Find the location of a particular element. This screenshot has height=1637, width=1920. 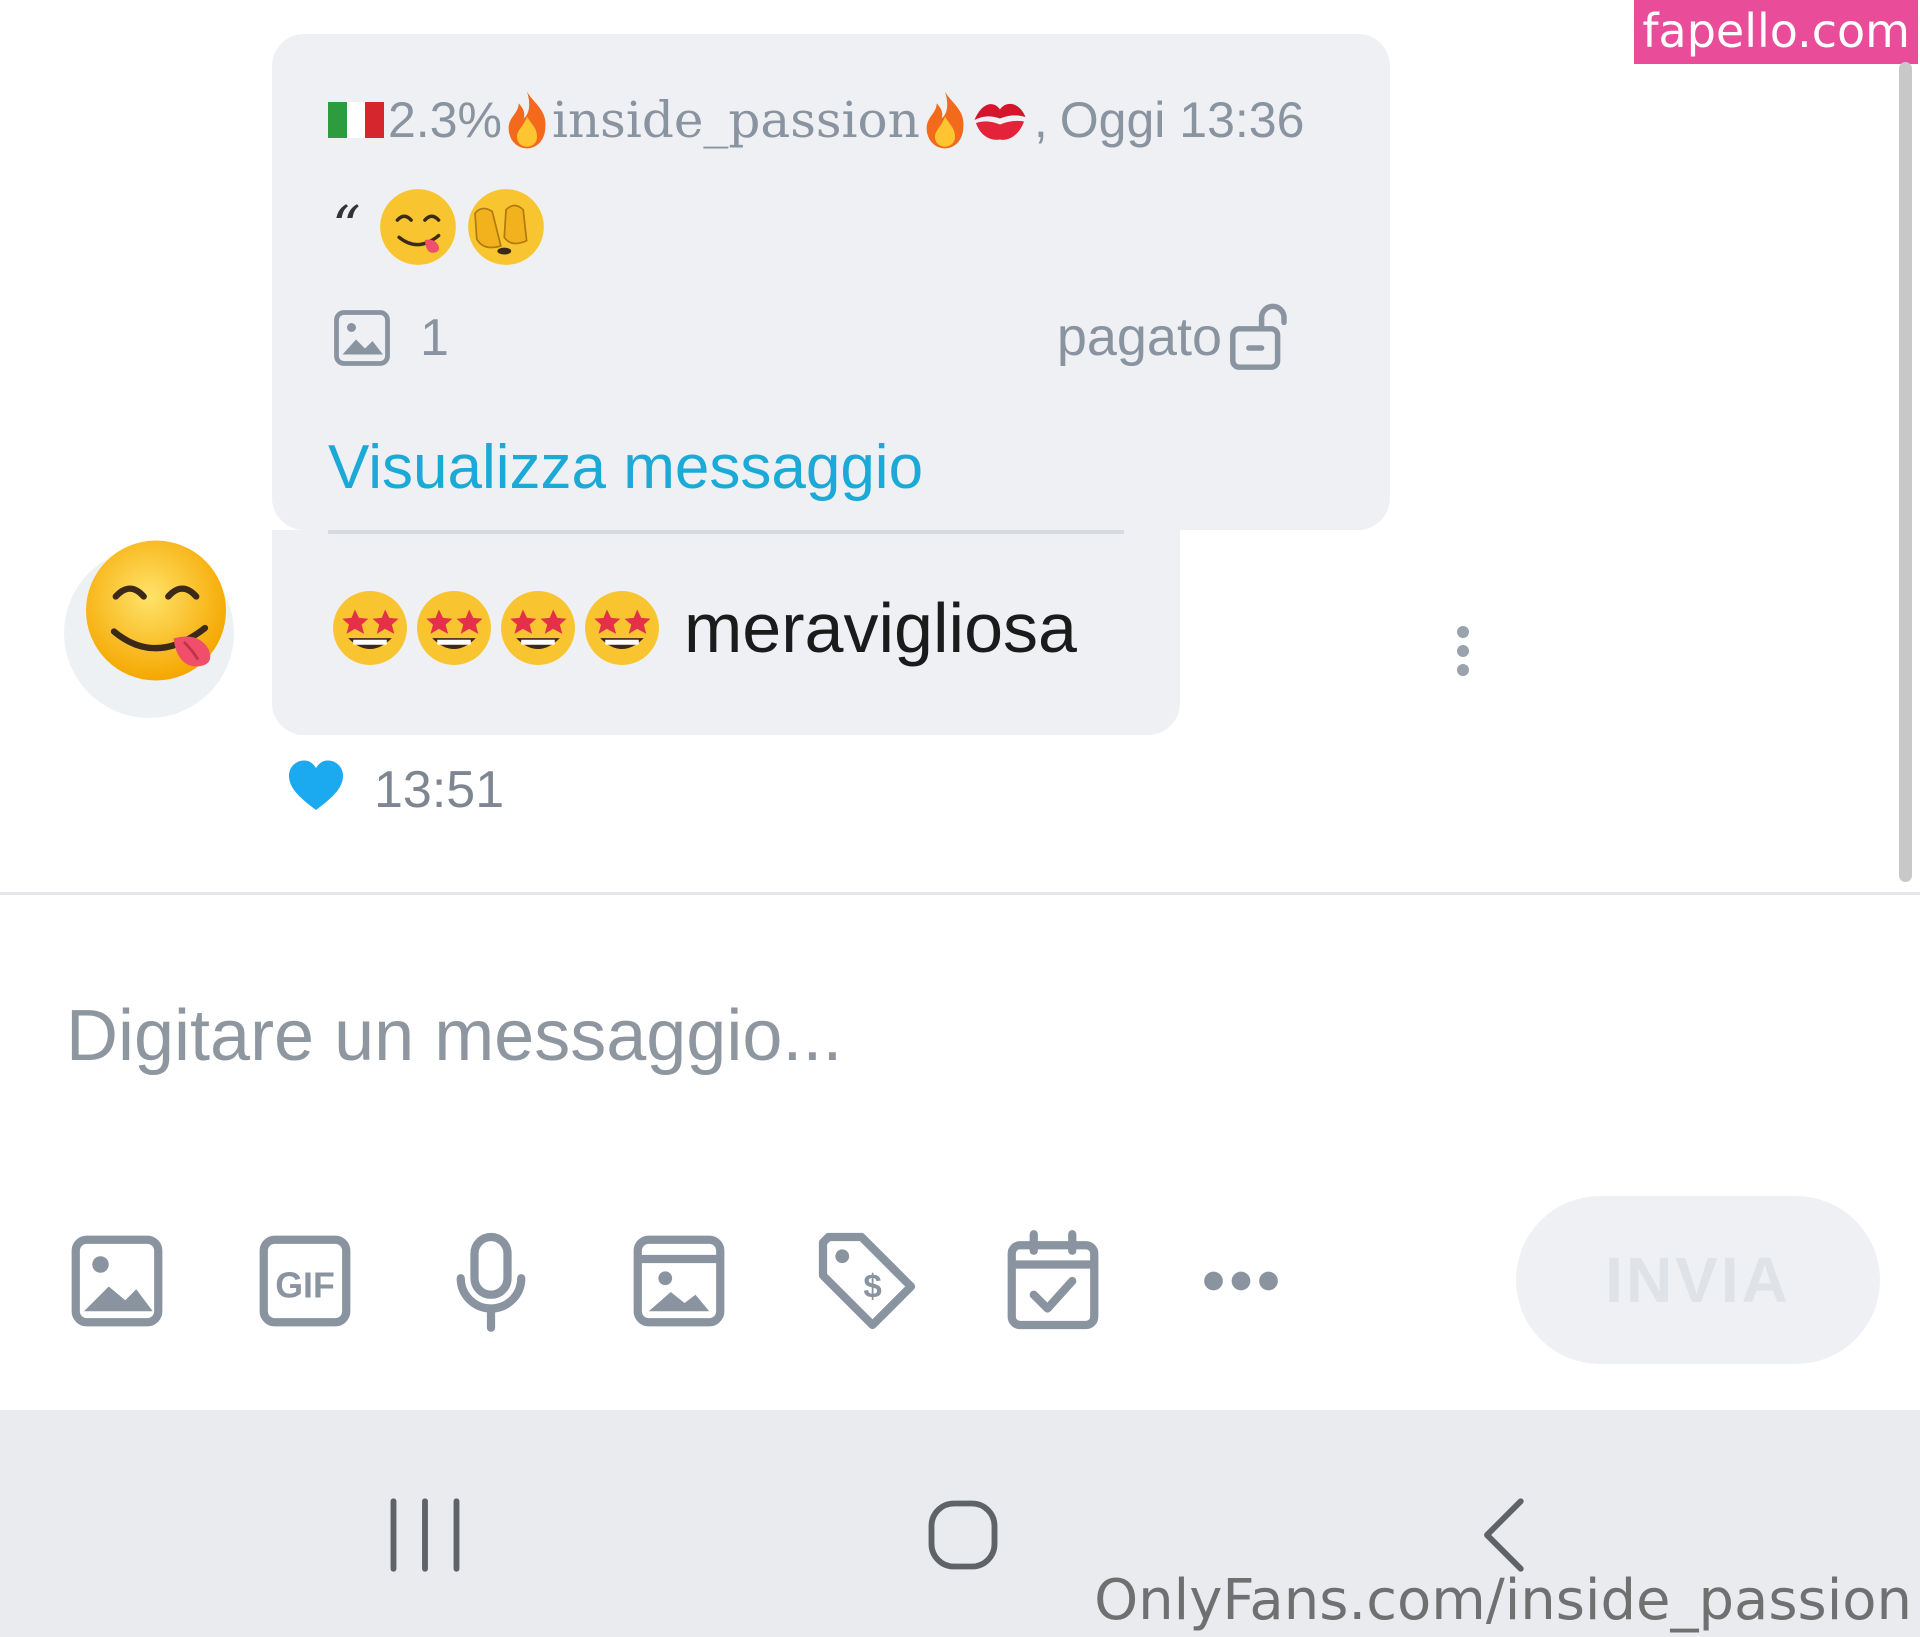

quote-divider is located at coordinates (726, 532).